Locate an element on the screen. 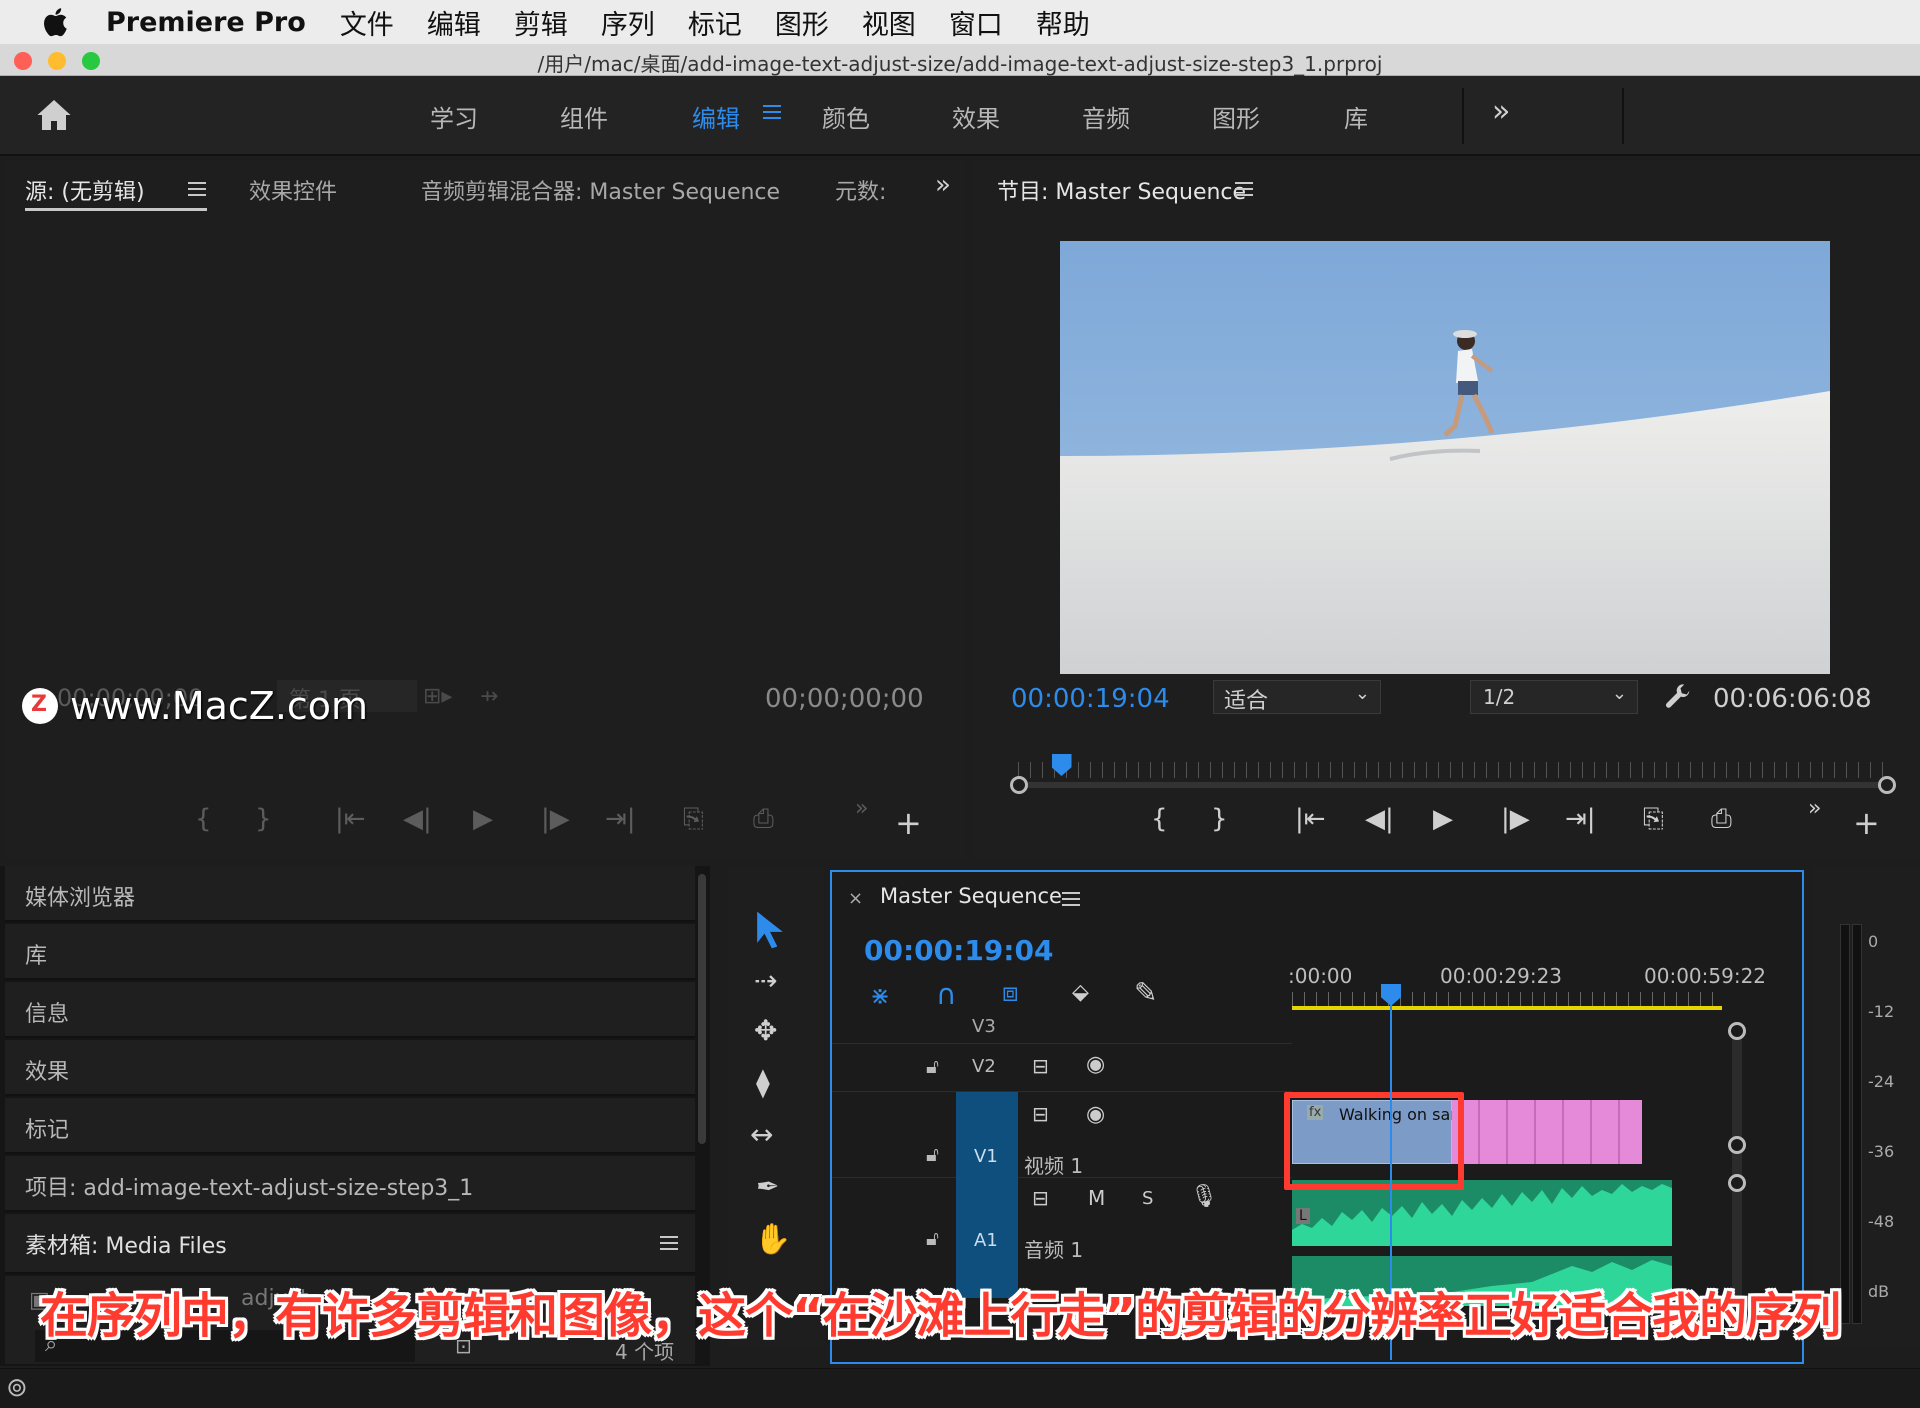 The height and width of the screenshot is (1408, 1920). workspace-assembly: 组件 is located at coordinates (584, 116).